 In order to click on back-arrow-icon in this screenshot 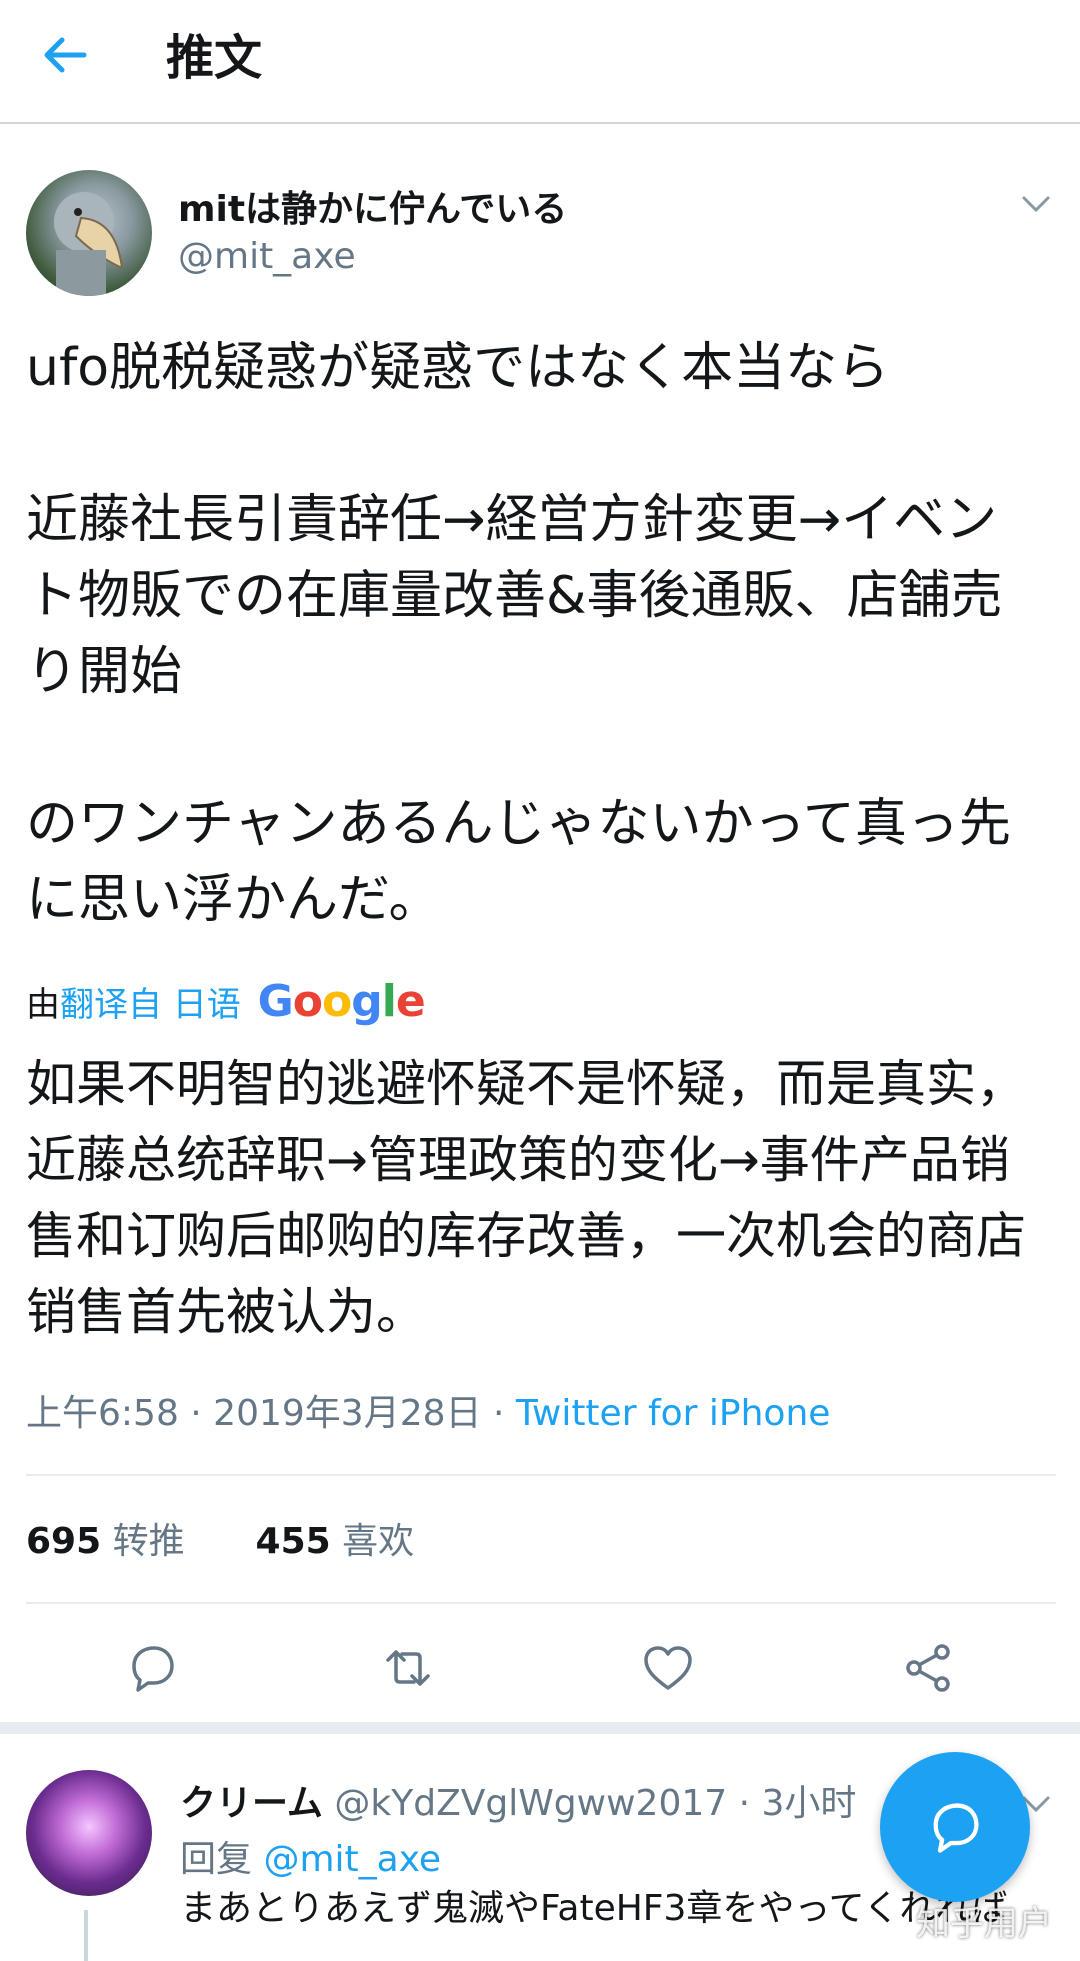, I will do `click(65, 55)`.